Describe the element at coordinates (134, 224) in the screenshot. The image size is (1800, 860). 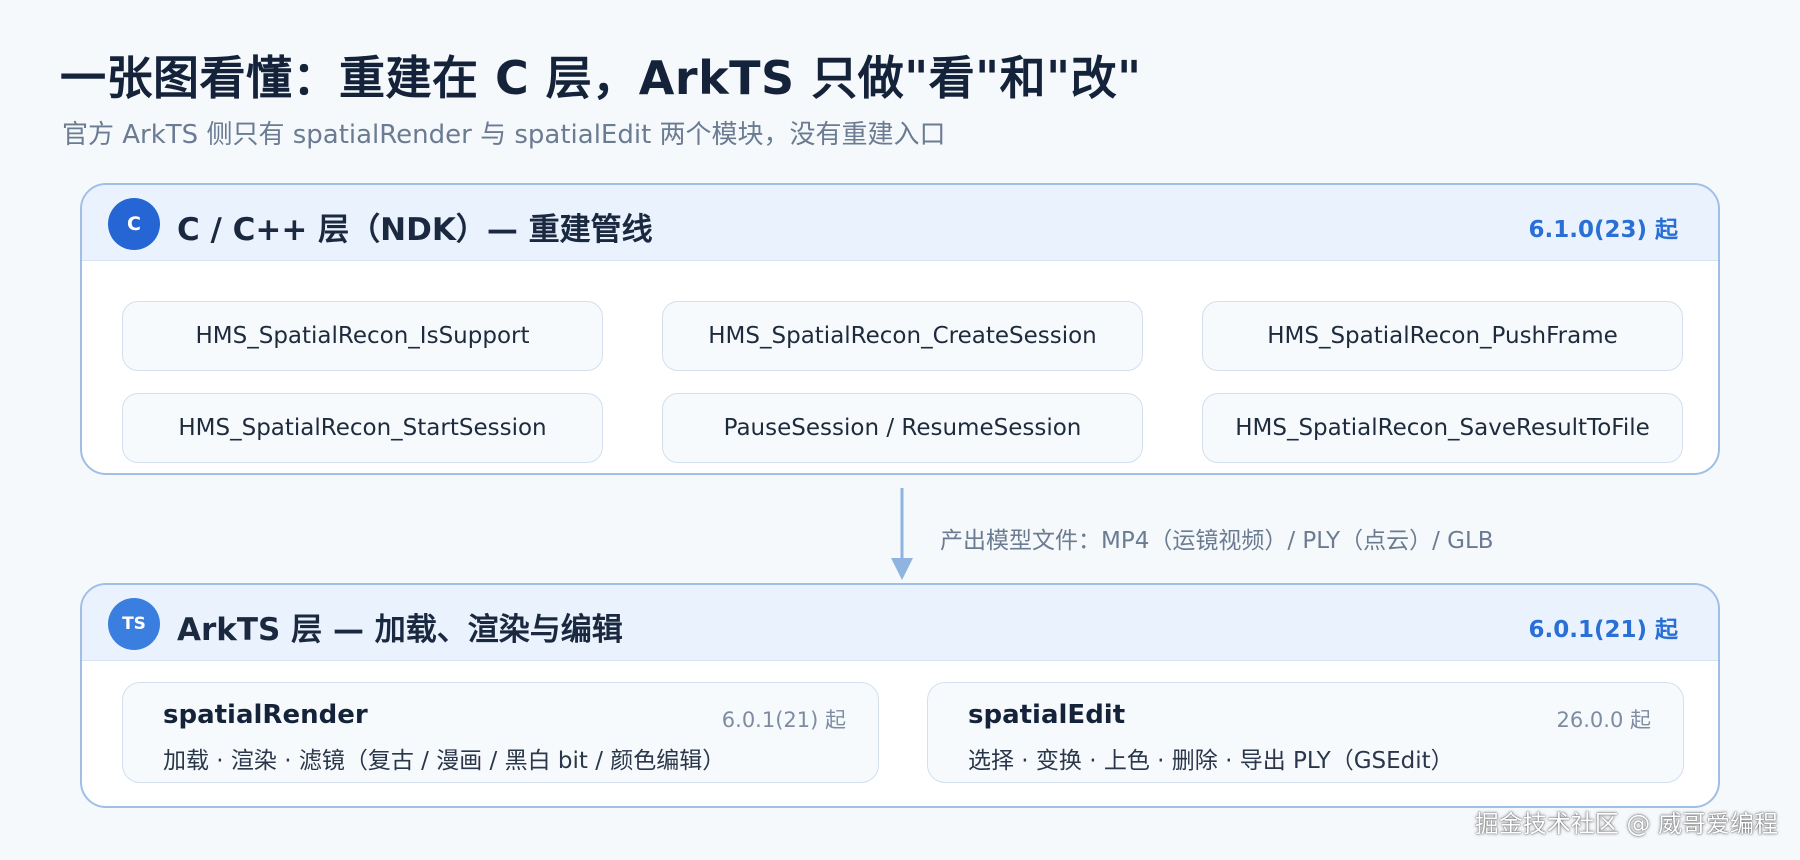
I see `c-layer-badge: C` at that location.